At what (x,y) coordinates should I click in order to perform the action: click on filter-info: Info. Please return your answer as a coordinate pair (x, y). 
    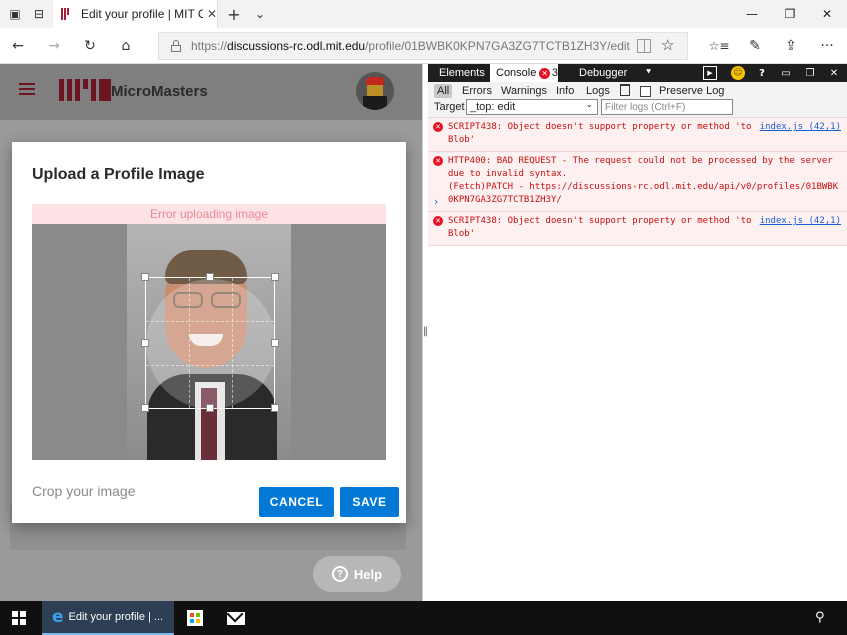
    Looking at the image, I should click on (565, 91).